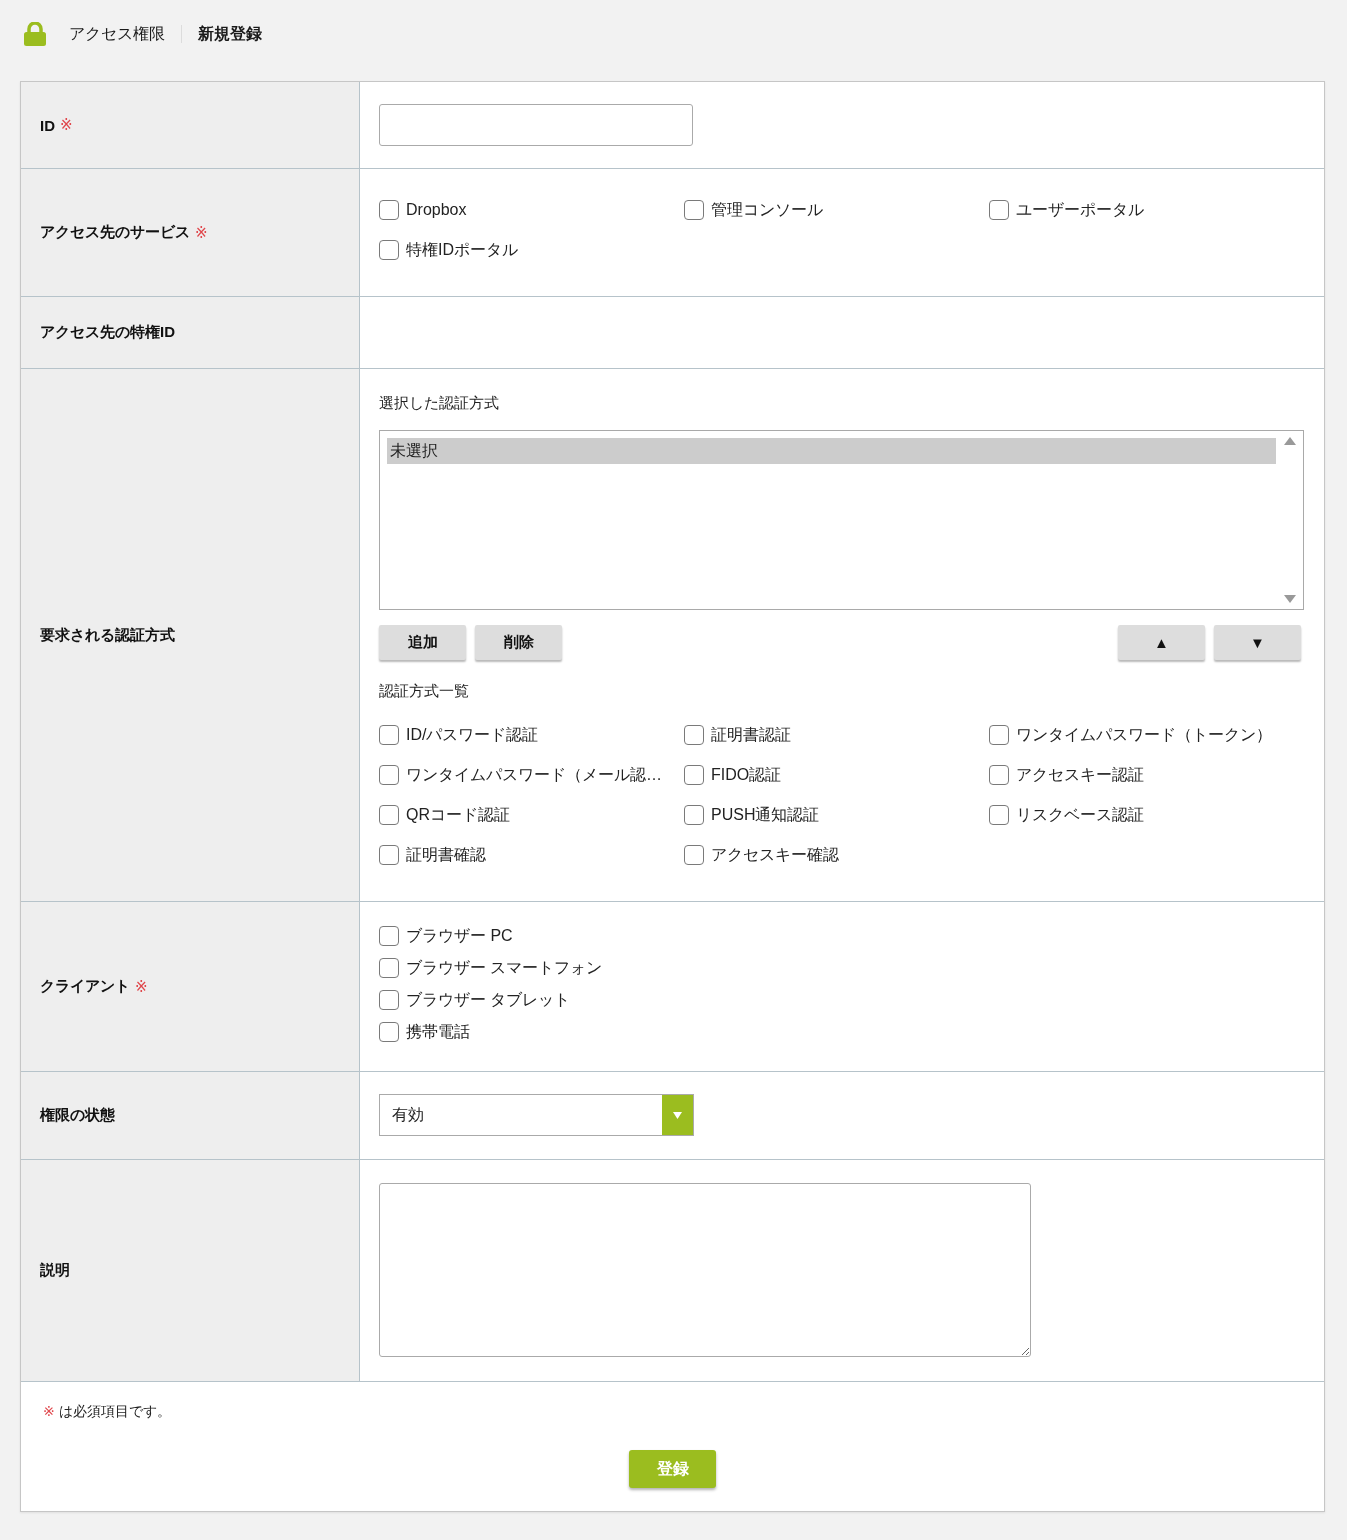 This screenshot has width=1347, height=1540. I want to click on checkbox-label: 携帯電話, so click(438, 1032).